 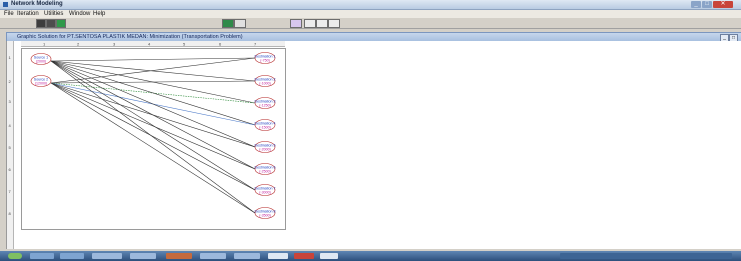 I want to click on maximize-icon: □, so click(x=707, y=4).